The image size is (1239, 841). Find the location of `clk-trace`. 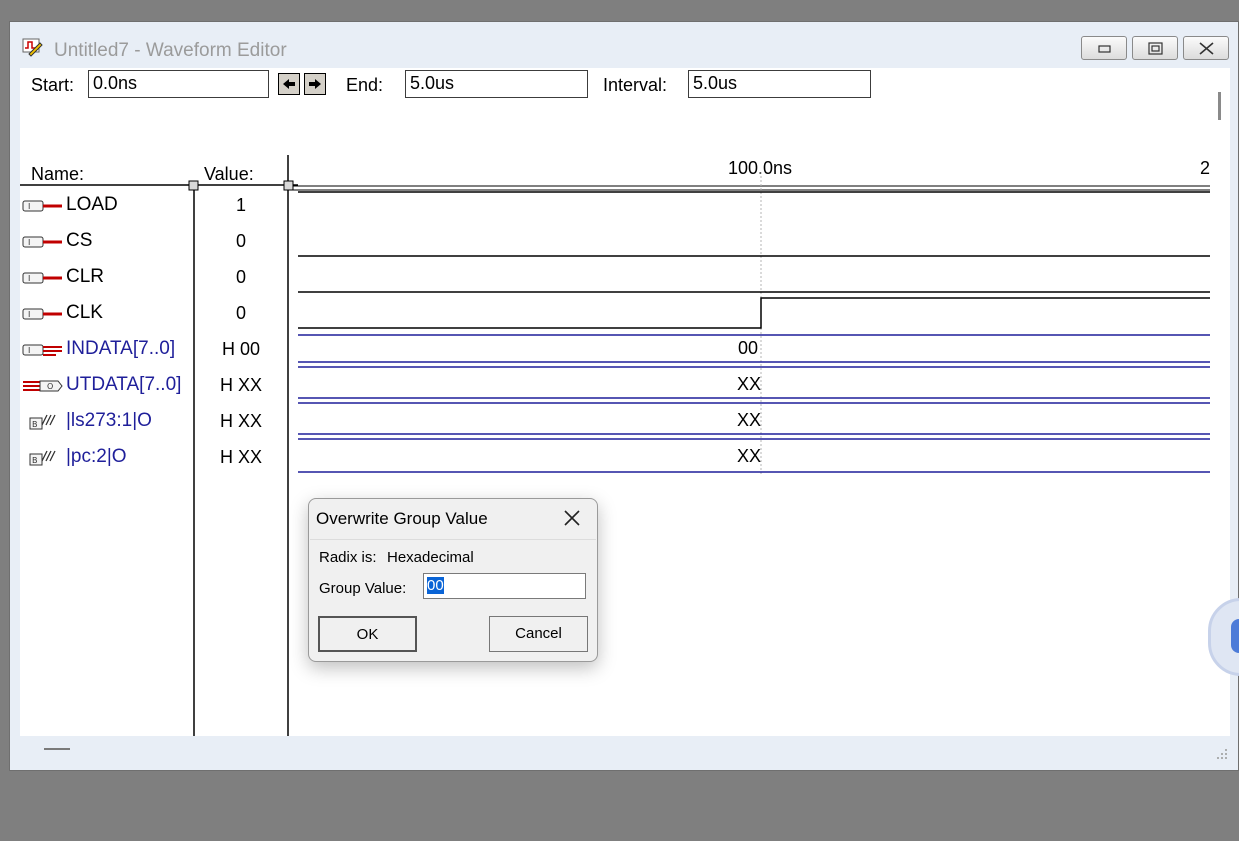

clk-trace is located at coordinates (754, 313).